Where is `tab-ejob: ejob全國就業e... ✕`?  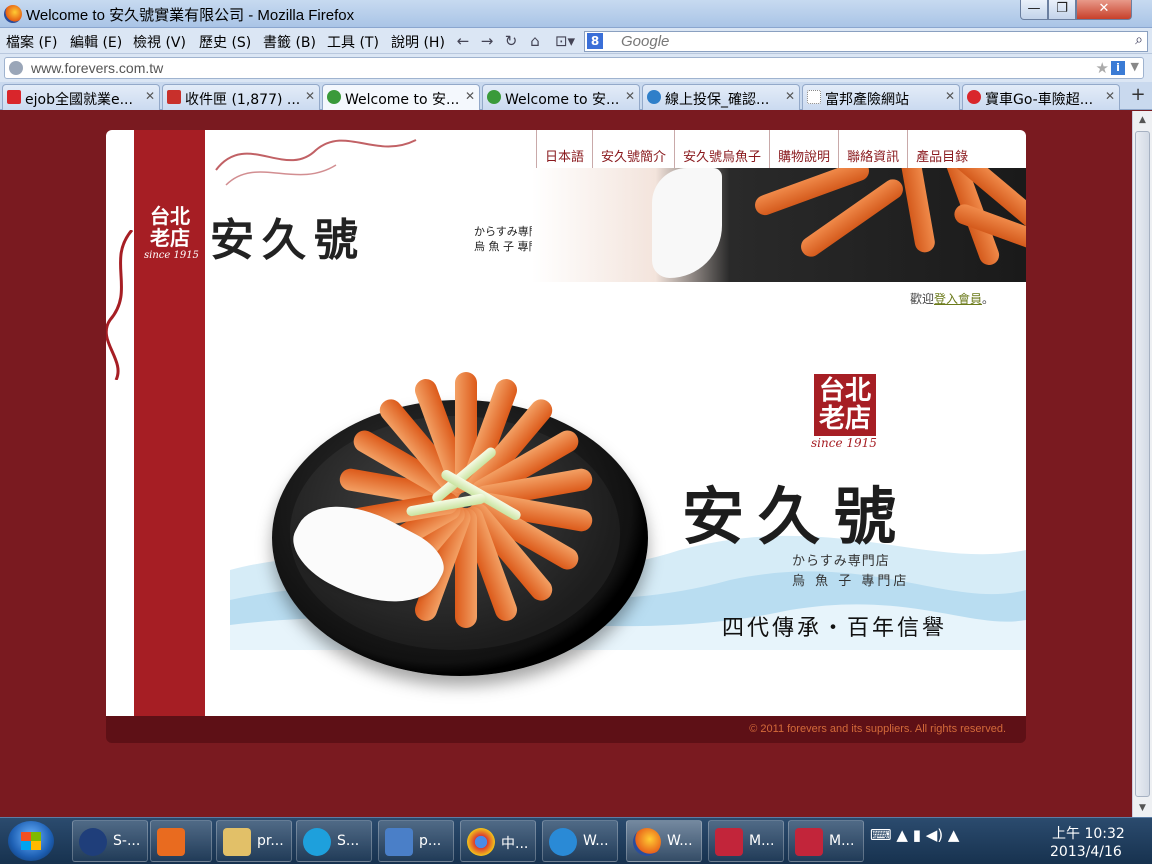
tab-ejob: ejob全國就業e... ✕ is located at coordinates (81, 97).